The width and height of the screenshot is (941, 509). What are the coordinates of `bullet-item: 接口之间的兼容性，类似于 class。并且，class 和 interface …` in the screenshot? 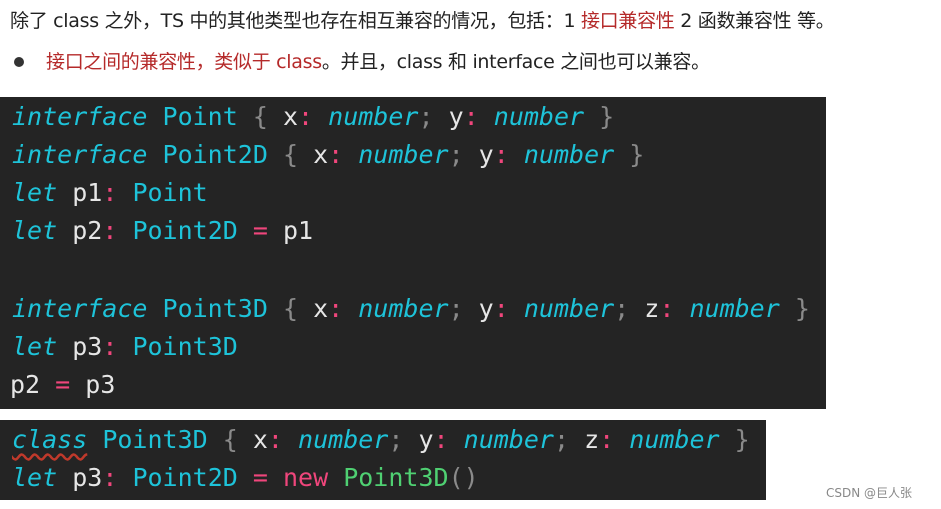 It's located at (360, 60).